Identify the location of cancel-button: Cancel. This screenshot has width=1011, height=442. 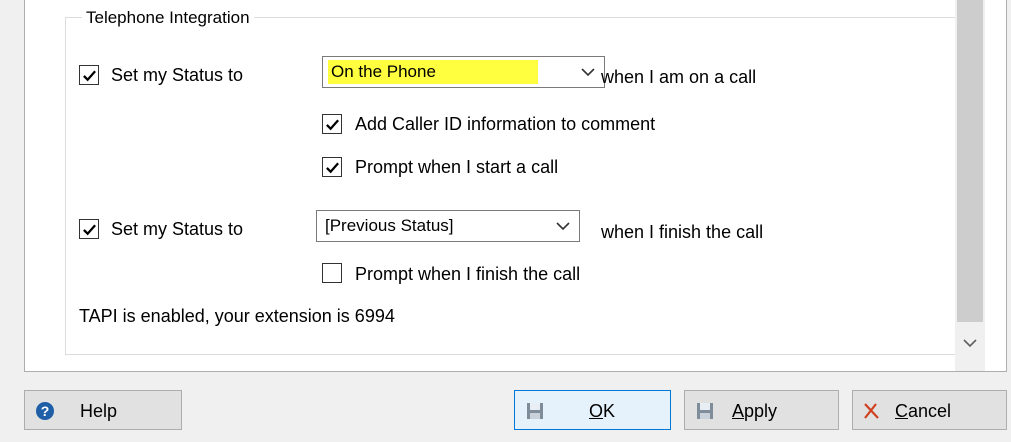
(929, 410).